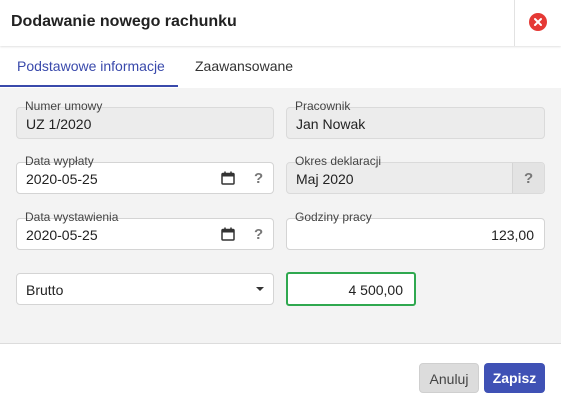 This screenshot has height=411, width=561. Describe the element at coordinates (89, 86) in the screenshot. I see `active-tab-indicator` at that location.